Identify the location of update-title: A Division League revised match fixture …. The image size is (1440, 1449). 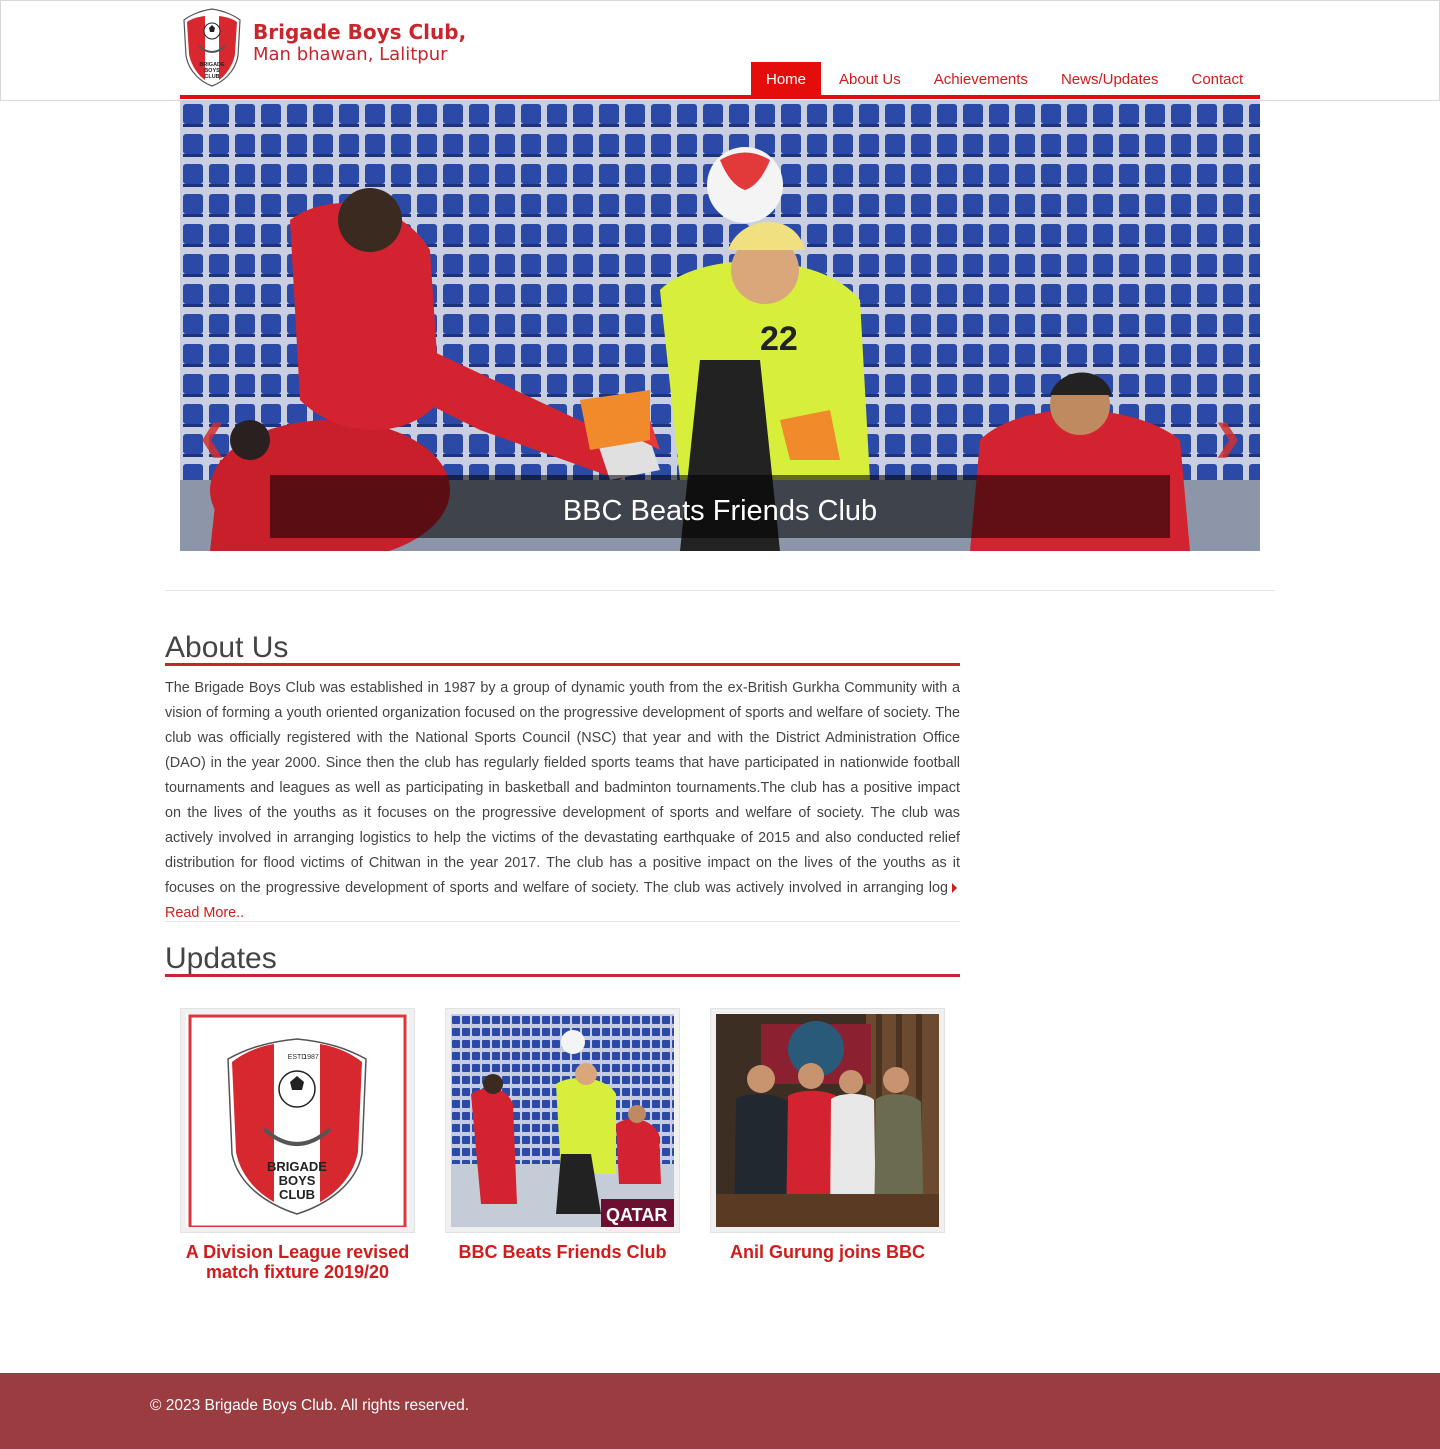
(297, 1262).